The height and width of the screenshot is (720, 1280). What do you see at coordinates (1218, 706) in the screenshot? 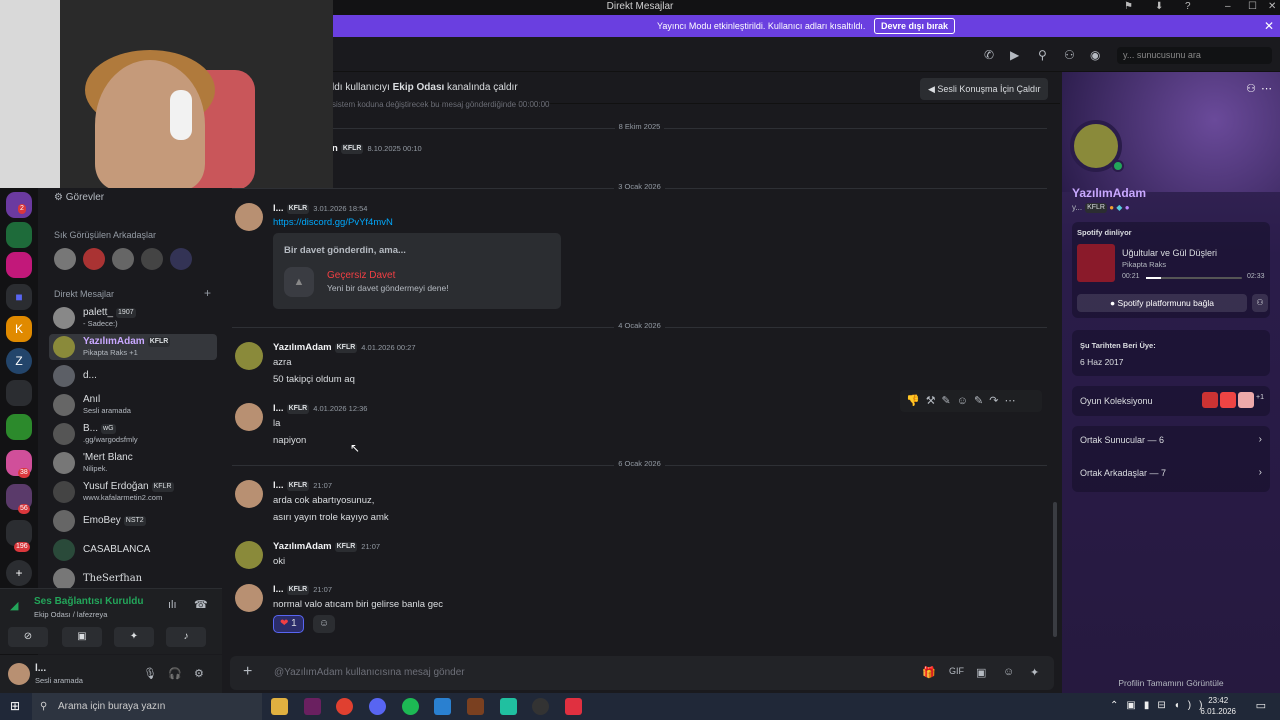
I see `taskbar-clock: 23:42 6.01.2026` at bounding box center [1218, 706].